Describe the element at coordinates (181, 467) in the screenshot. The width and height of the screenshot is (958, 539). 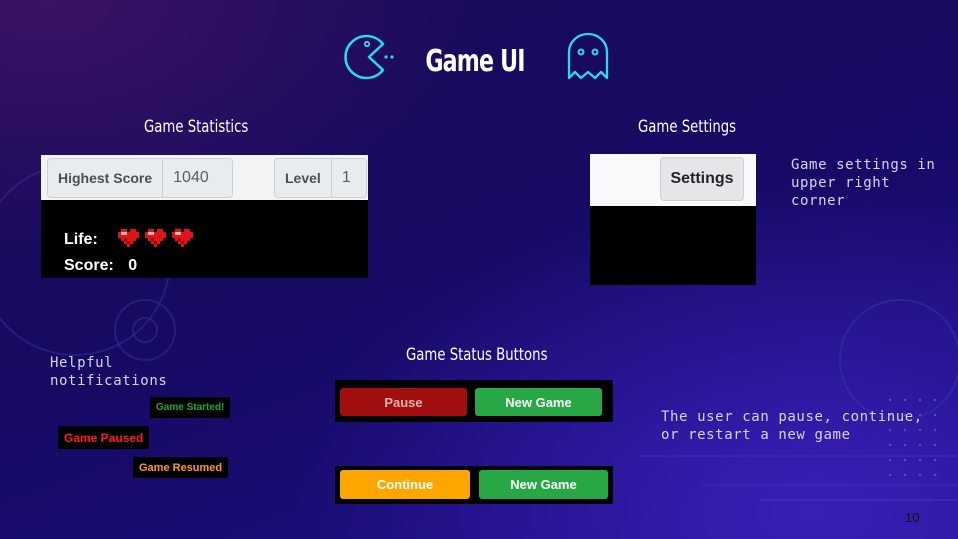
I see `notification-game-resumed: Game Resumed` at that location.